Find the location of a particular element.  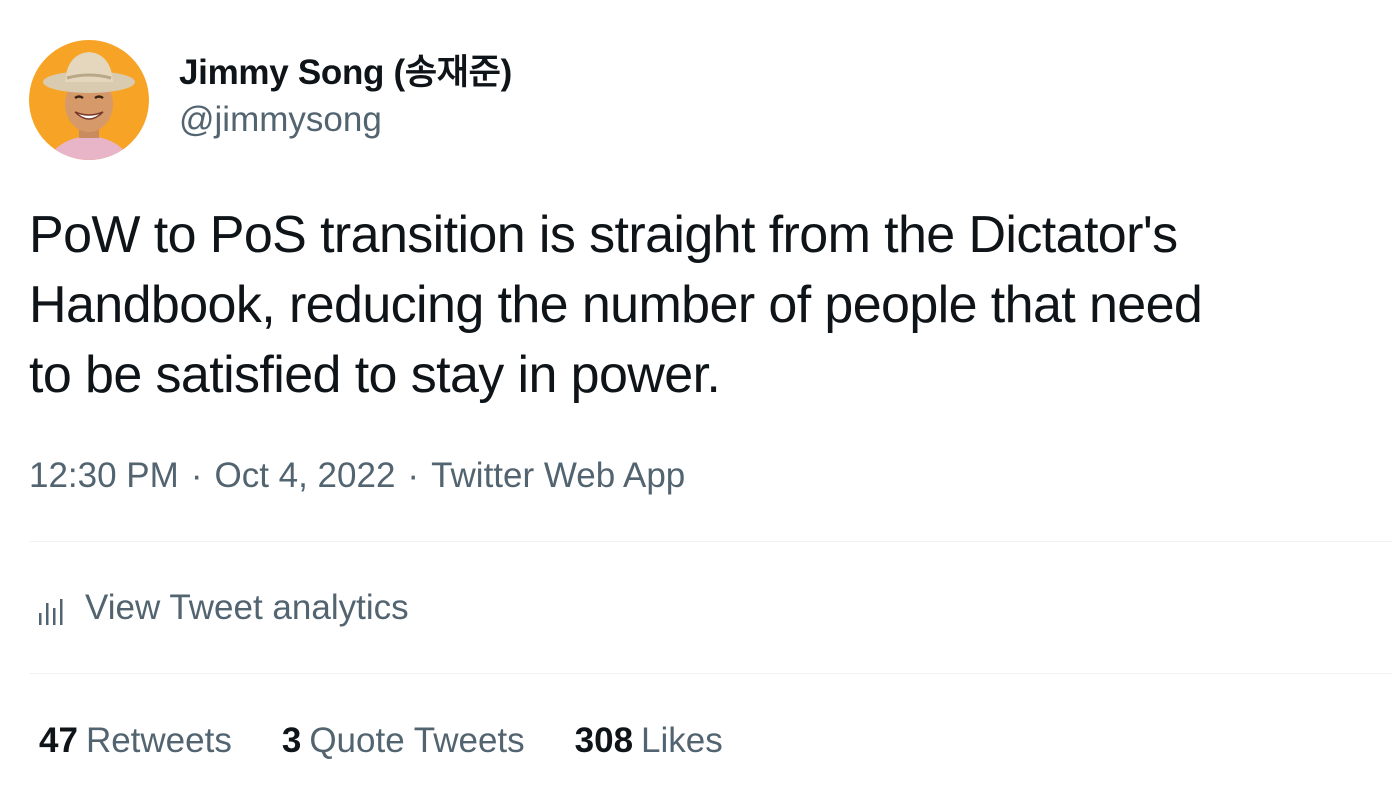

retweets-label: Retweets is located at coordinates (158, 740).